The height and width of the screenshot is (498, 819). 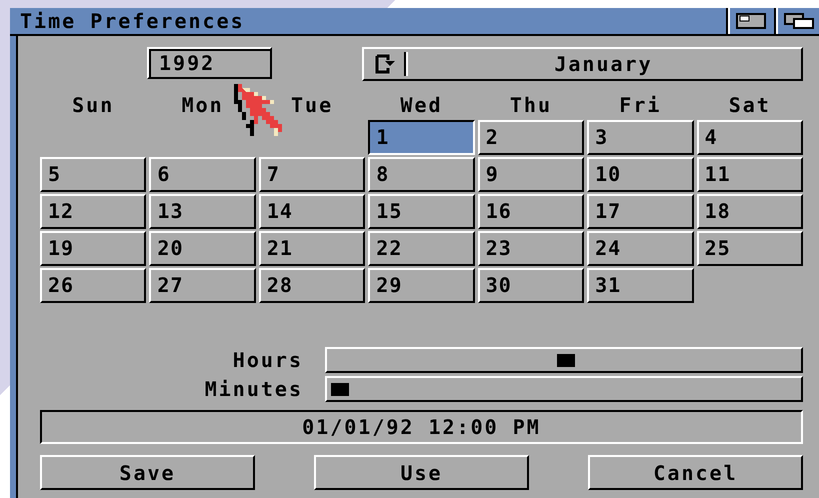 I want to click on day-button: 22, so click(x=421, y=248).